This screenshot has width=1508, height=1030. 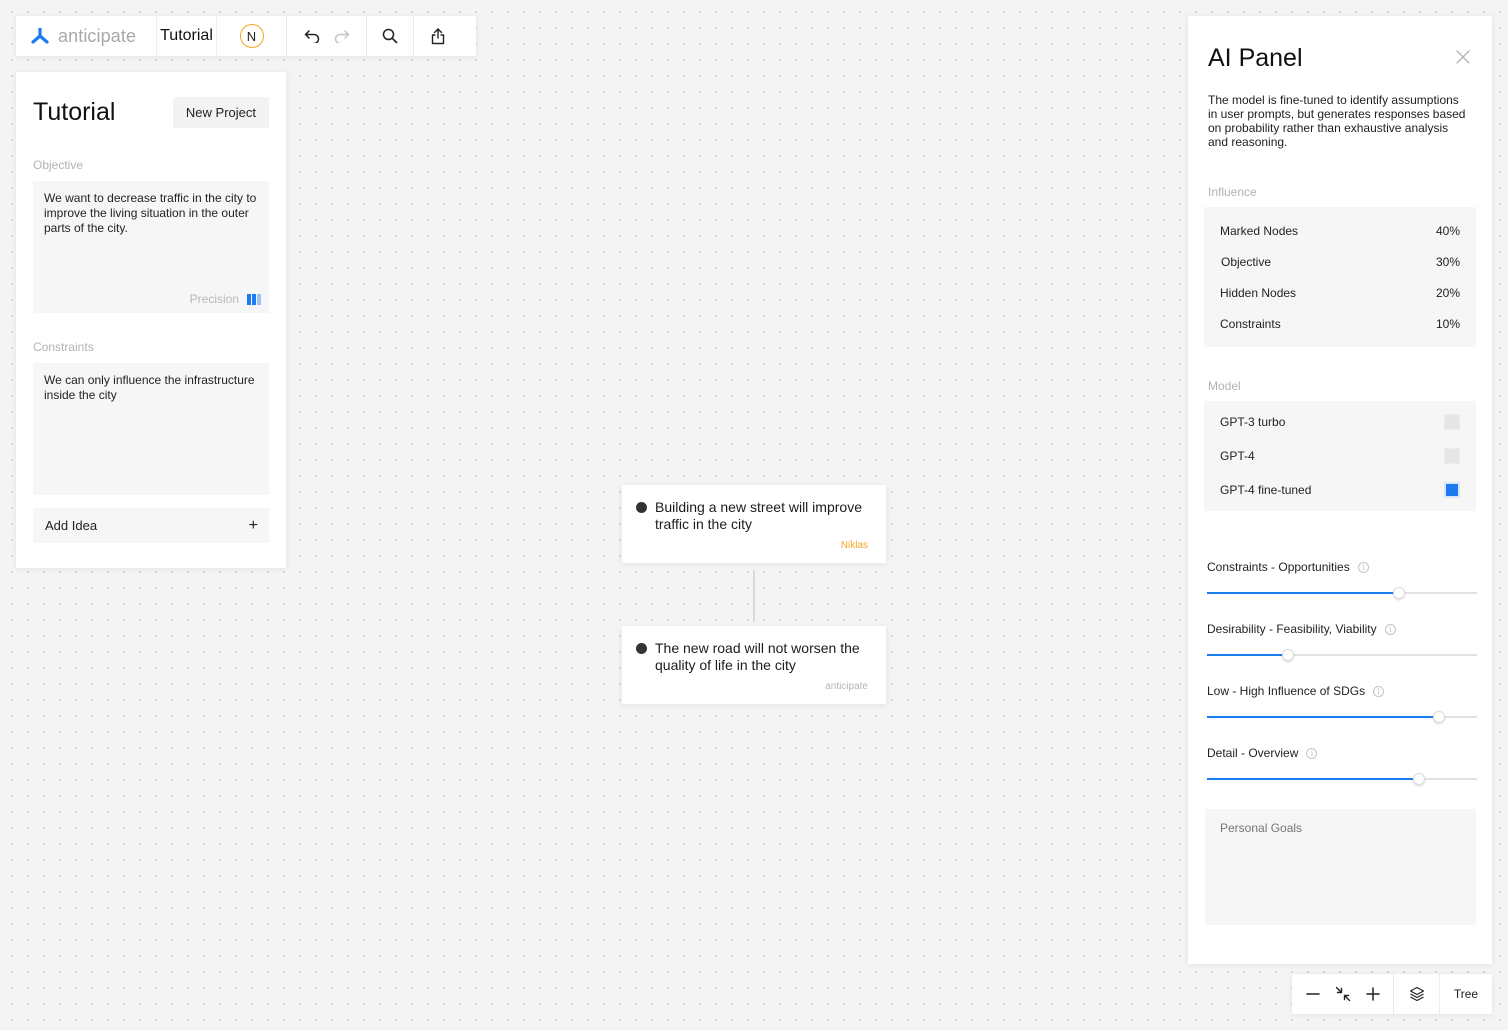 I want to click on influence-label: Influence, so click(x=1232, y=192).